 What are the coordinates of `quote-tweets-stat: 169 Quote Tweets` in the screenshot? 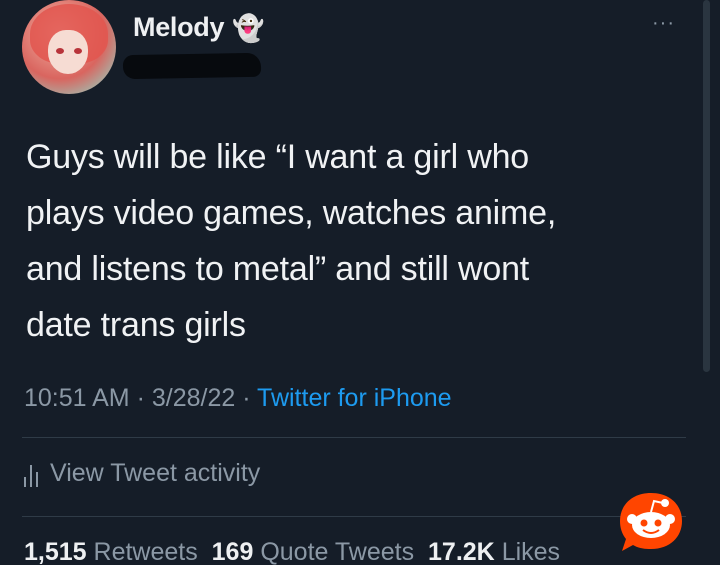 It's located at (313, 551).